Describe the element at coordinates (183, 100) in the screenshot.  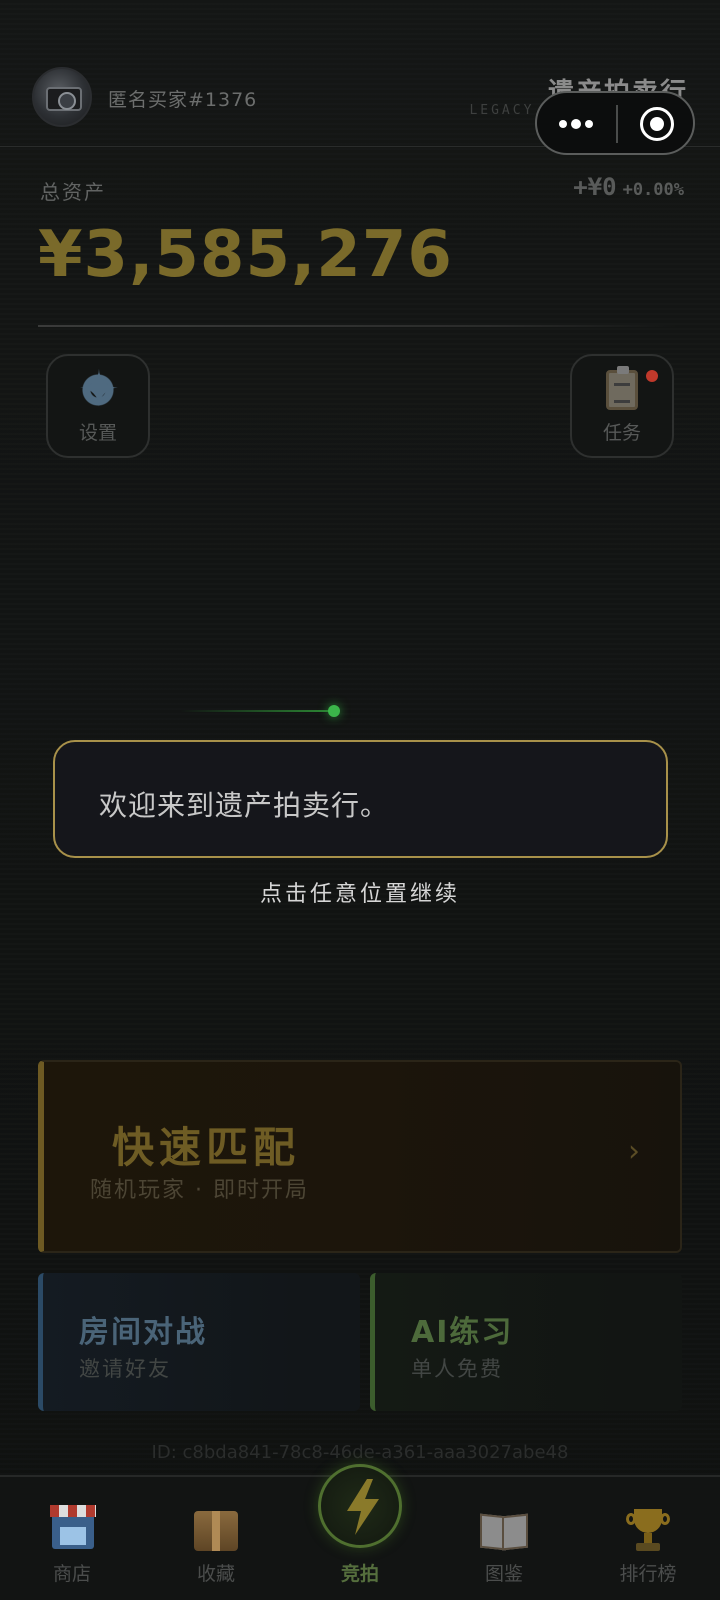
I see `username: 匿名买家#1376` at that location.